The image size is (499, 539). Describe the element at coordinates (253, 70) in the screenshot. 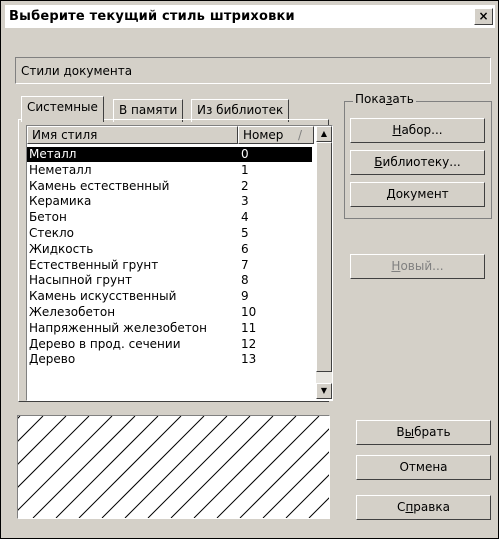

I see `document-styles-field: Стили документа` at that location.